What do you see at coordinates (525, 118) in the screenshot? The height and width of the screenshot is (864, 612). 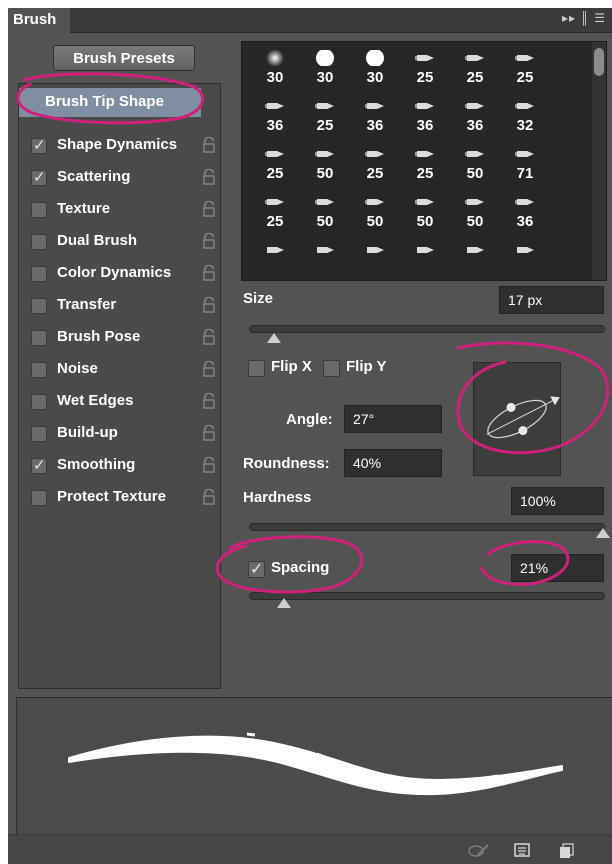 I see `brush-tip-cell: 32` at bounding box center [525, 118].